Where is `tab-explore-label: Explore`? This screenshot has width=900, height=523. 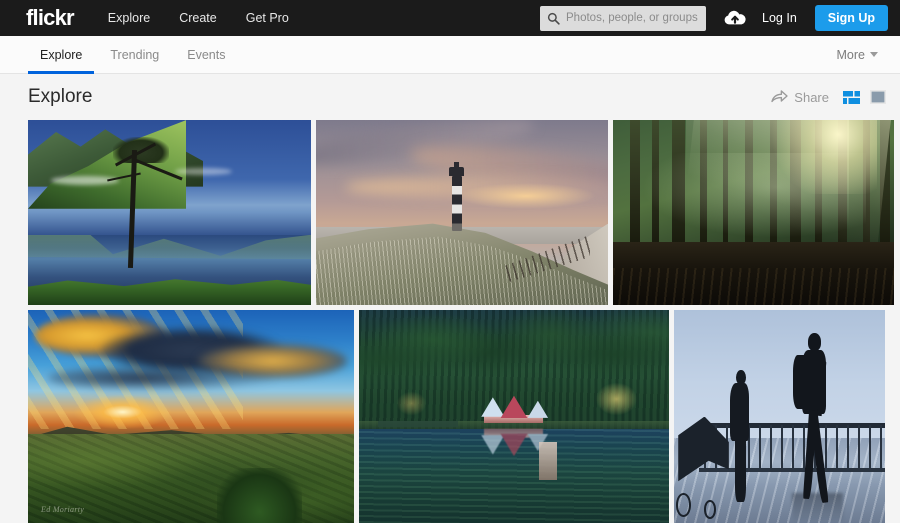
tab-explore-label: Explore is located at coordinates (61, 54).